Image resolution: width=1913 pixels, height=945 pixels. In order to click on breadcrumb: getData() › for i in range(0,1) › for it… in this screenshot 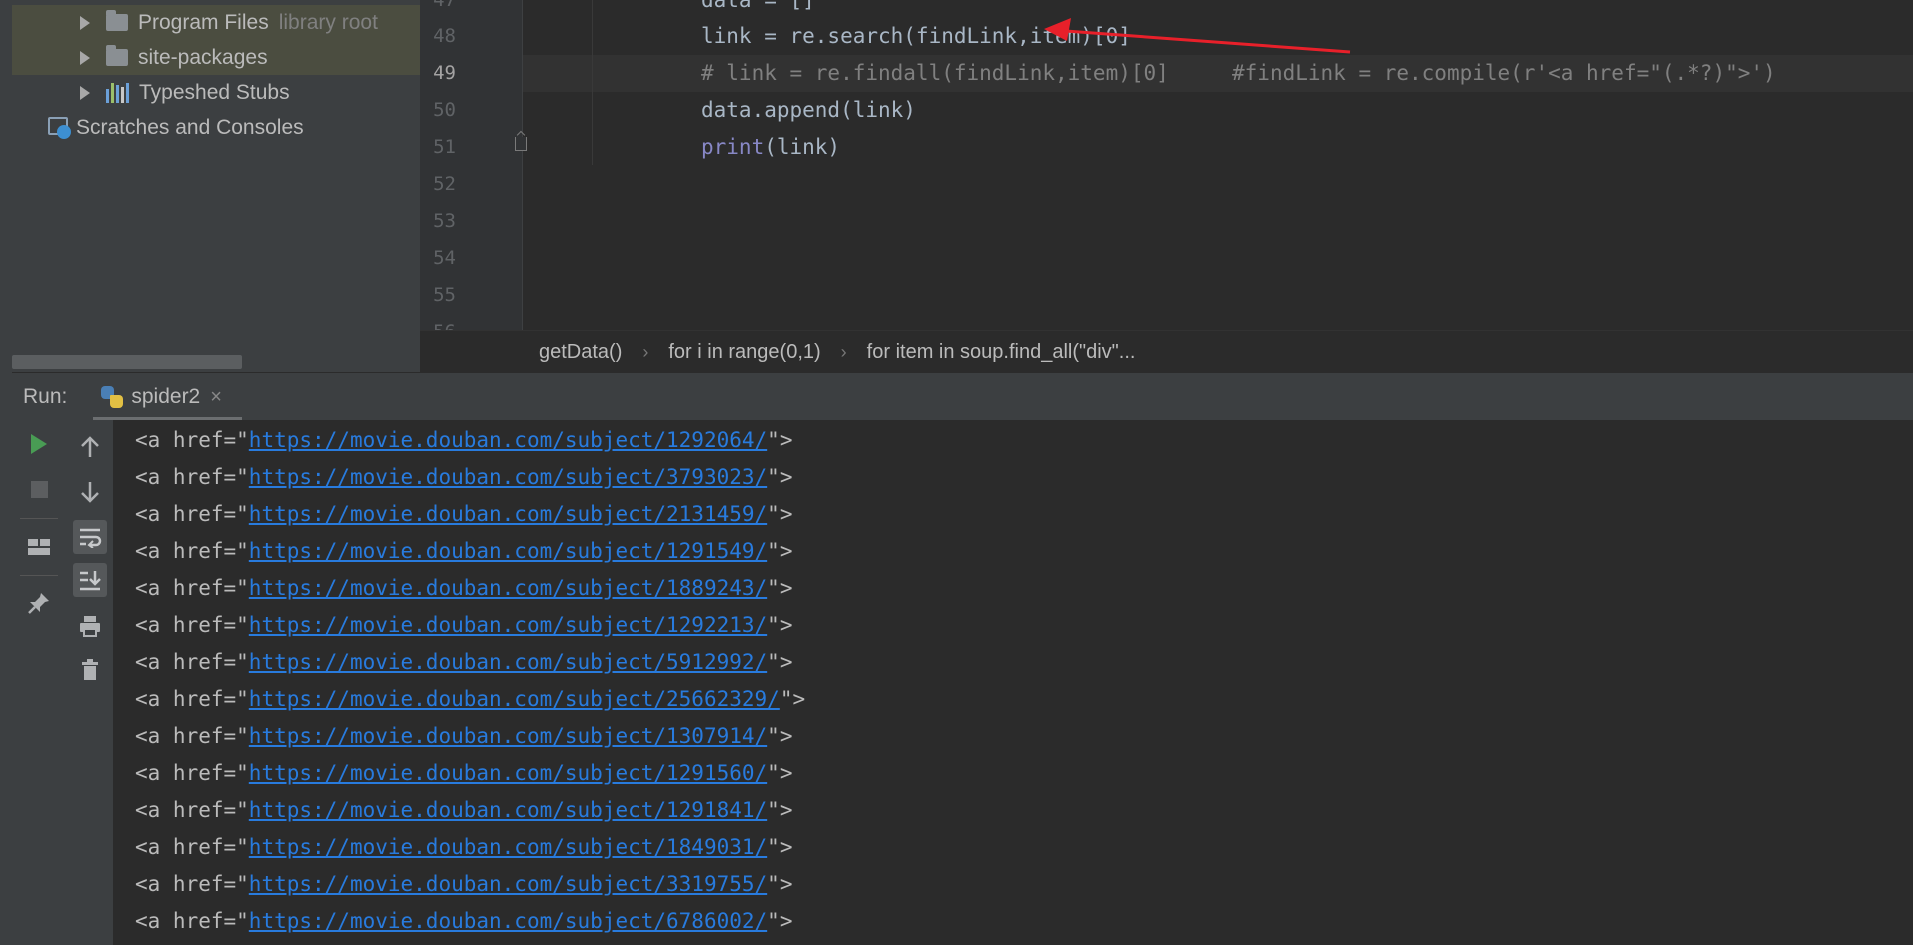, I will do `click(1166, 351)`.